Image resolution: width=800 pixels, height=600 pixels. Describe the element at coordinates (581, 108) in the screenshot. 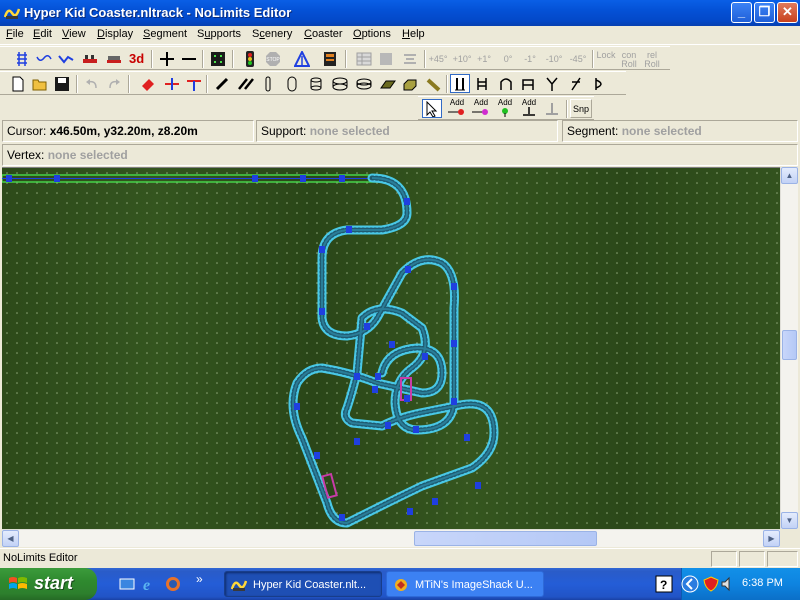

I see `snap-button: Snp` at that location.